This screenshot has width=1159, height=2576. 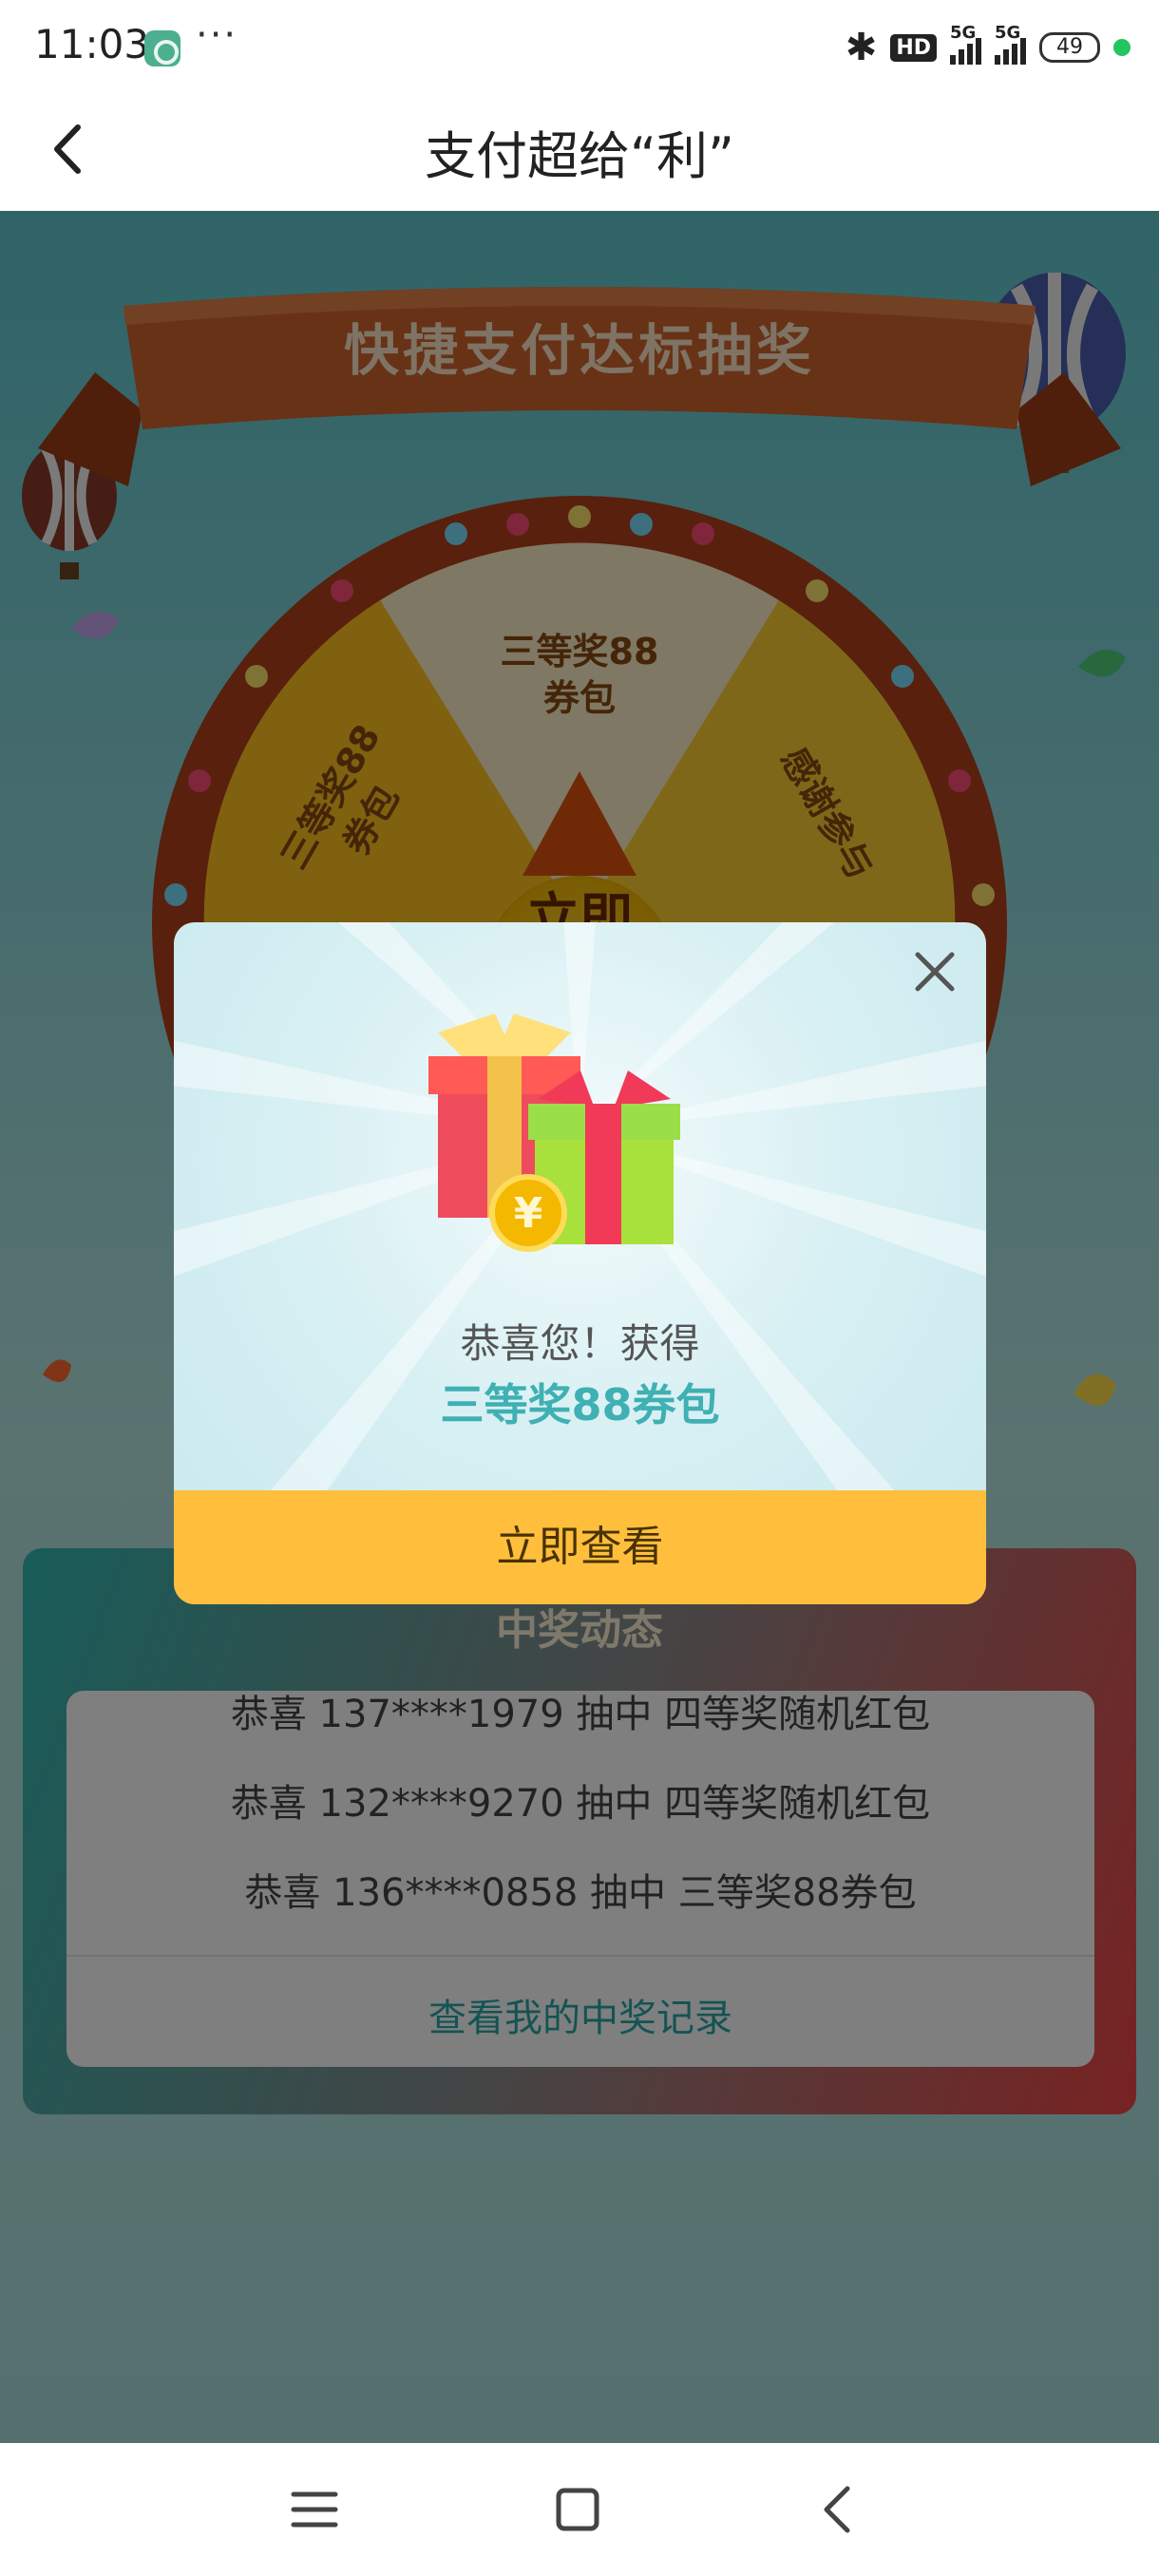 I want to click on battery-icon: 49, so click(x=1069, y=47).